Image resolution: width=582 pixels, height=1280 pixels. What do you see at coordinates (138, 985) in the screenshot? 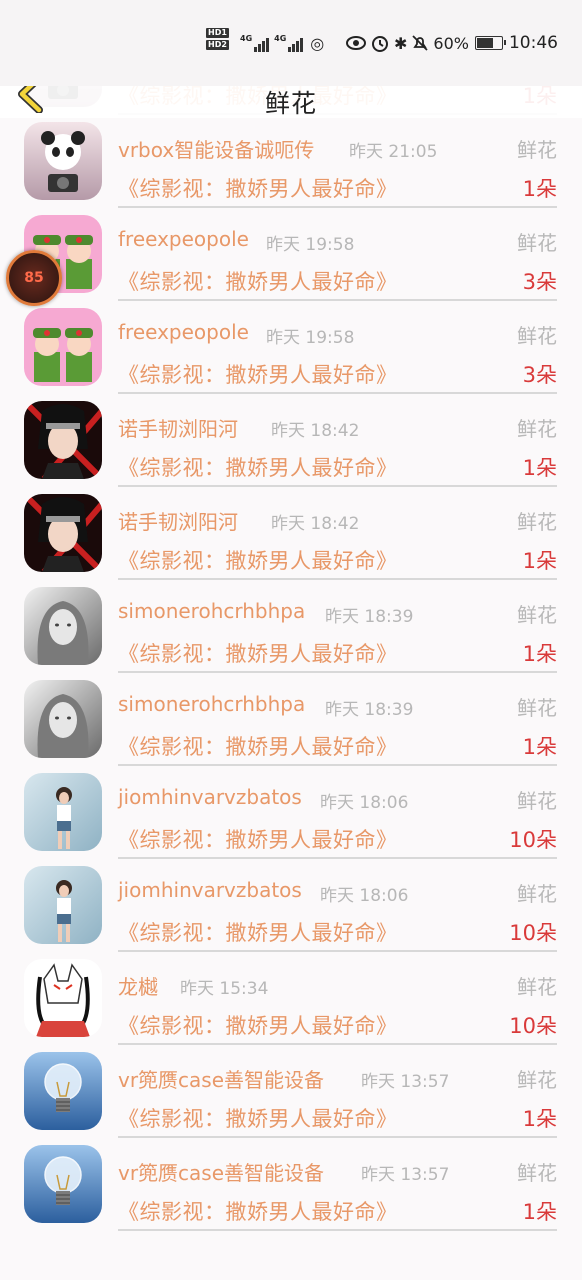
I see `sender-name: 龙樾` at bounding box center [138, 985].